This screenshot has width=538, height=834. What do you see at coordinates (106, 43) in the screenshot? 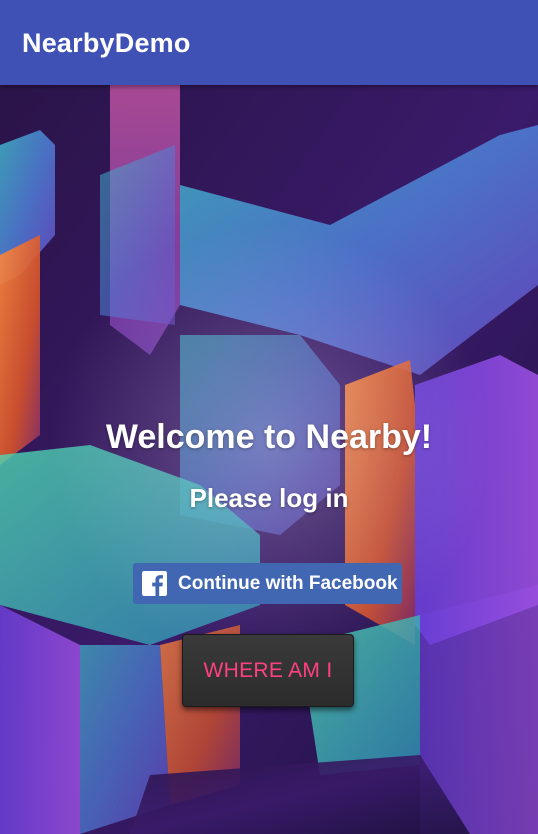
I see `app-title: NearbyDemo` at bounding box center [106, 43].